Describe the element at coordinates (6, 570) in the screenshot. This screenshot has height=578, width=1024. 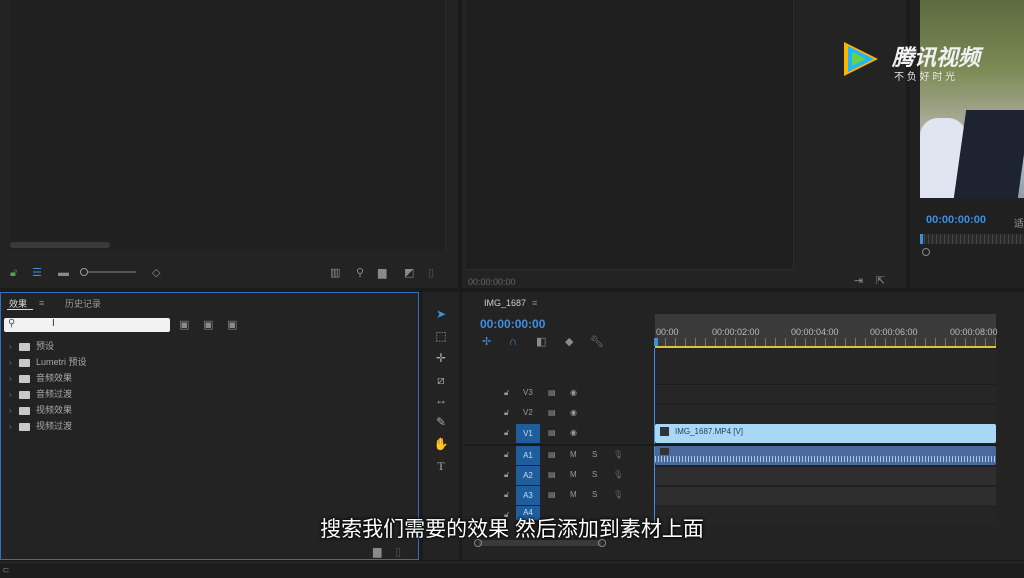
I see `status-icon: ⊂` at that location.